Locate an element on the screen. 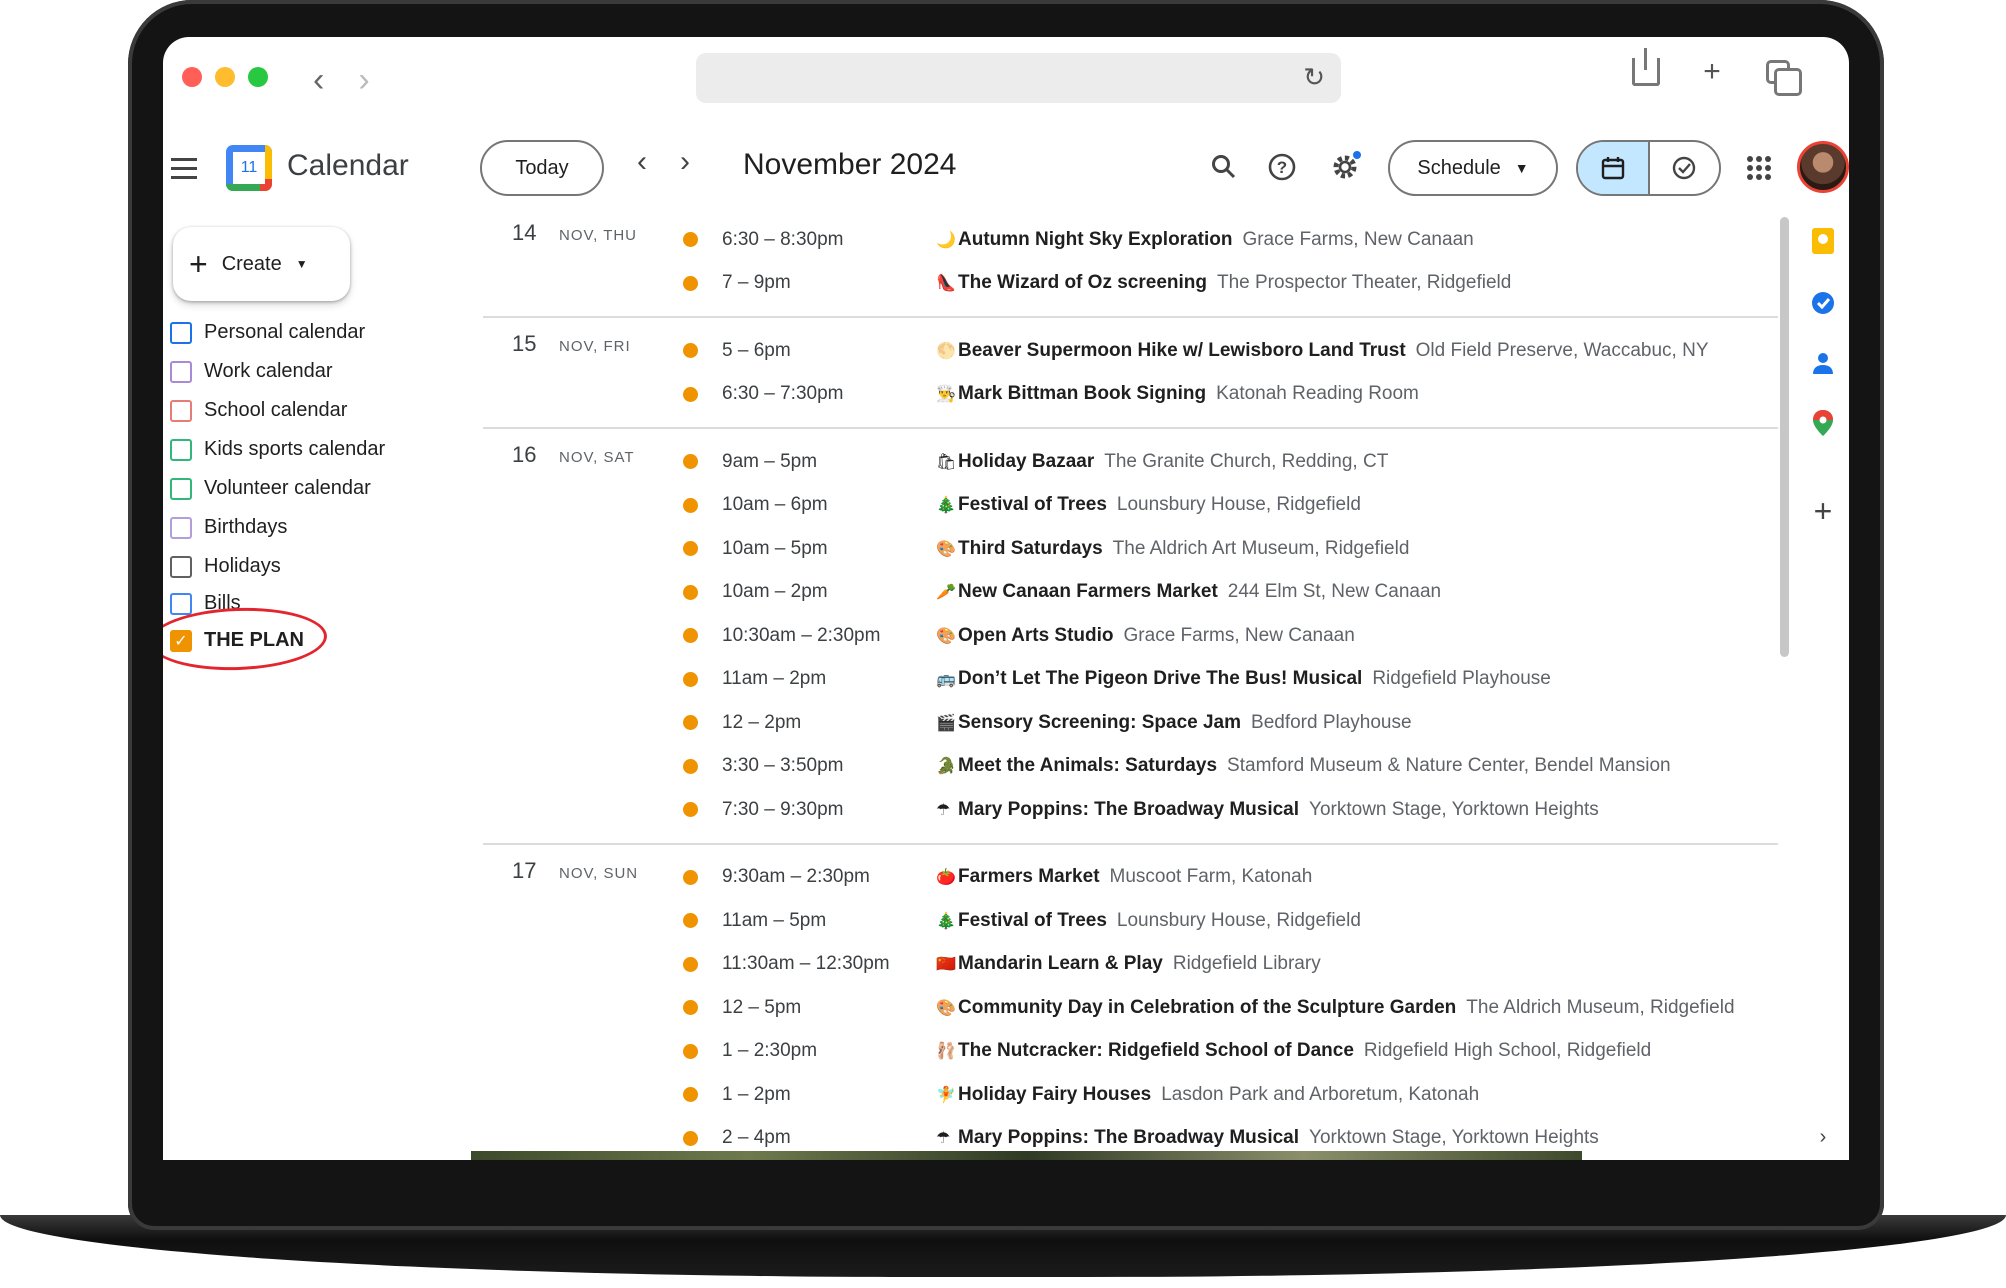 This screenshot has height=1288, width=2006. contacts-icon is located at coordinates (1823, 363).